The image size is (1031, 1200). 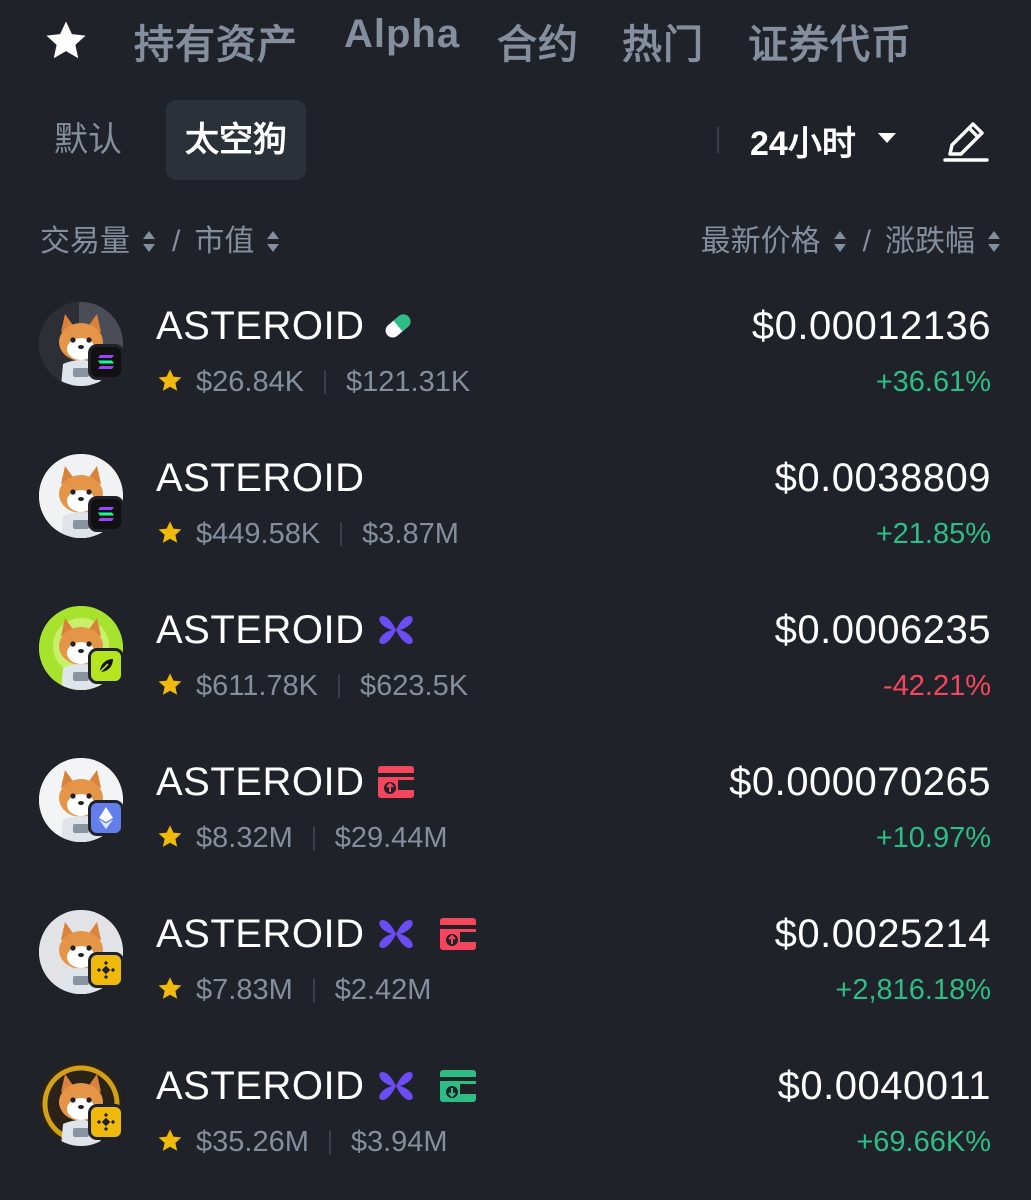 What do you see at coordinates (398, 326) in the screenshot?
I see `pill-icon` at bounding box center [398, 326].